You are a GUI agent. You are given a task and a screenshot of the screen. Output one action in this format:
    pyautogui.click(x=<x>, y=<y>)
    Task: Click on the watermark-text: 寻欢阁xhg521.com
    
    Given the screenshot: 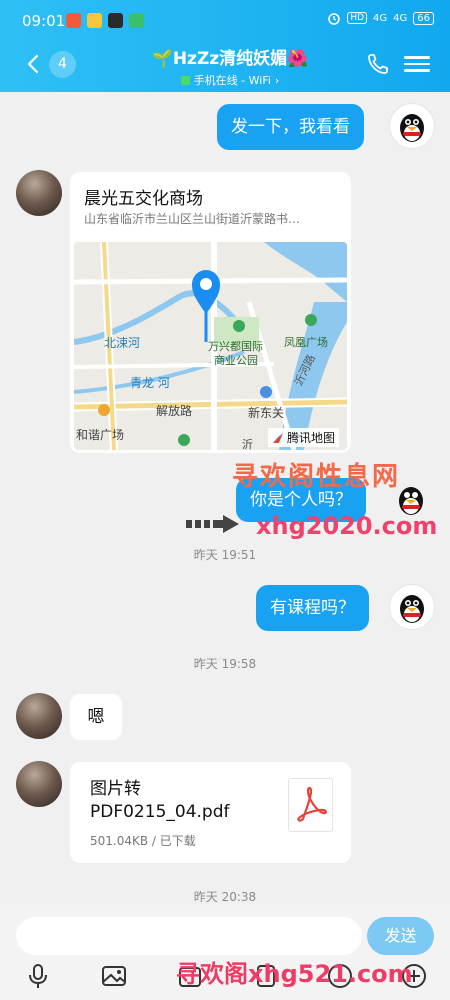 What is the action you would take?
    pyautogui.click(x=294, y=974)
    